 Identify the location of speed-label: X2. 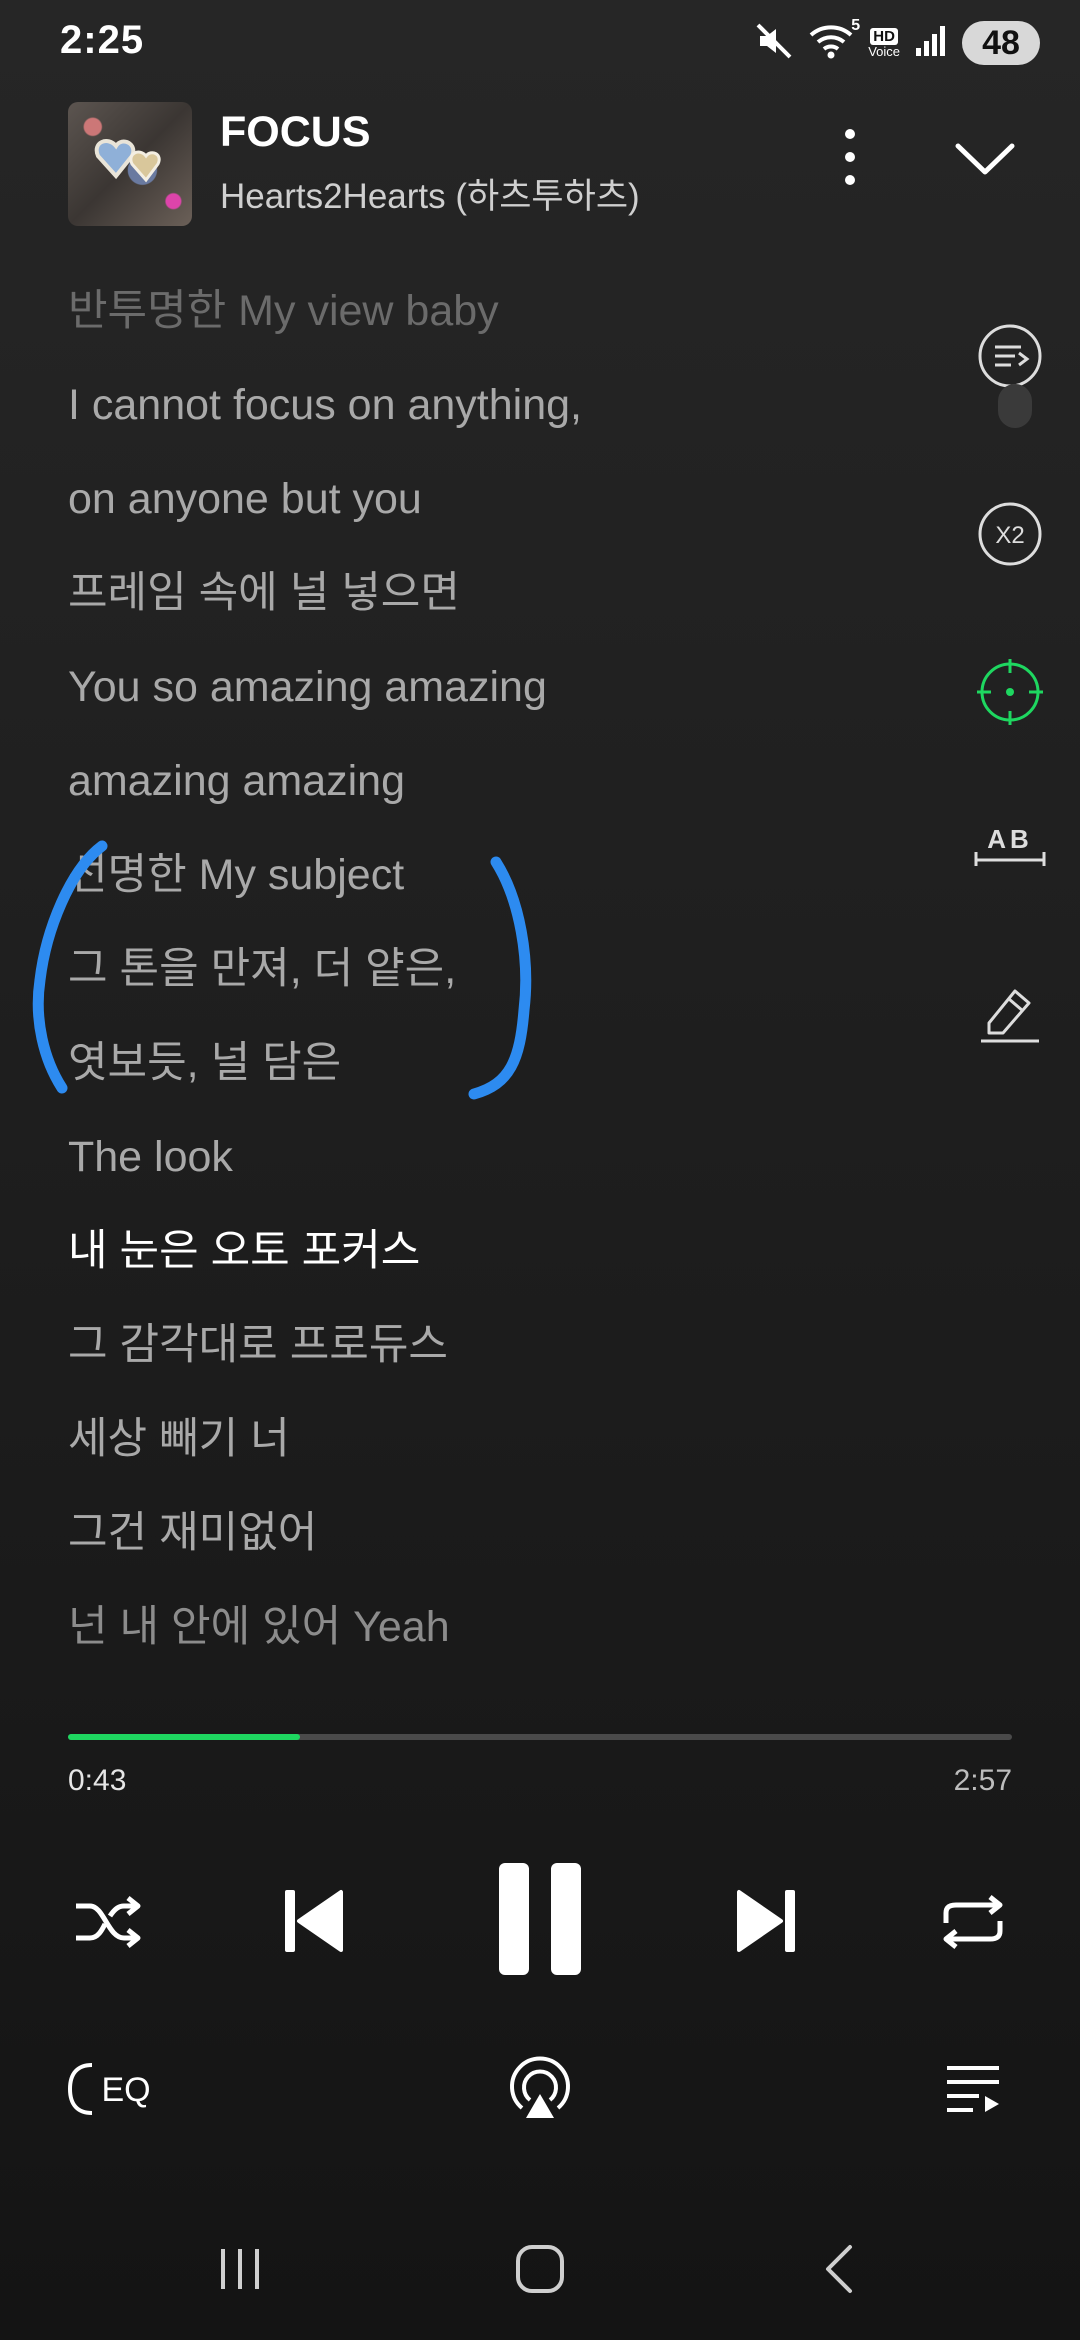
(1009, 535).